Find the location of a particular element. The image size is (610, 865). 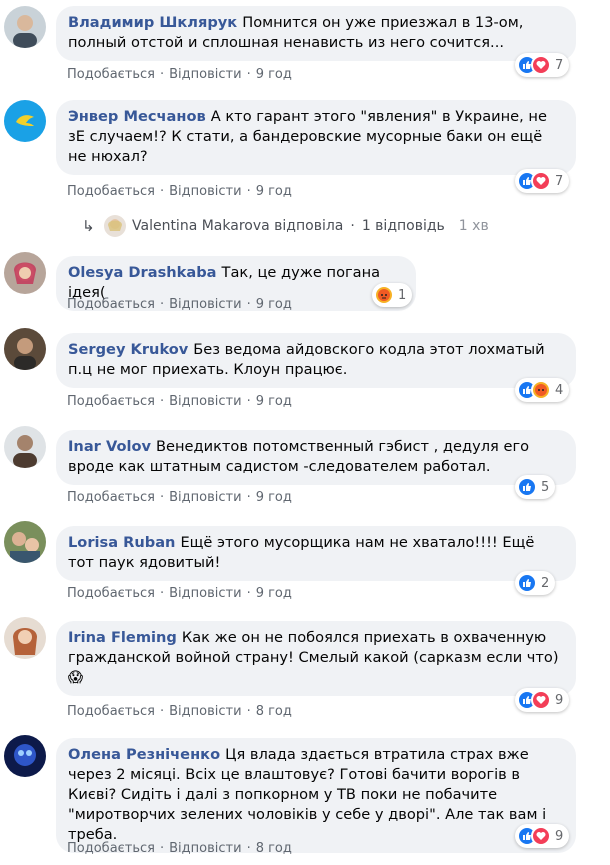

reply-avatar is located at coordinates (115, 226).